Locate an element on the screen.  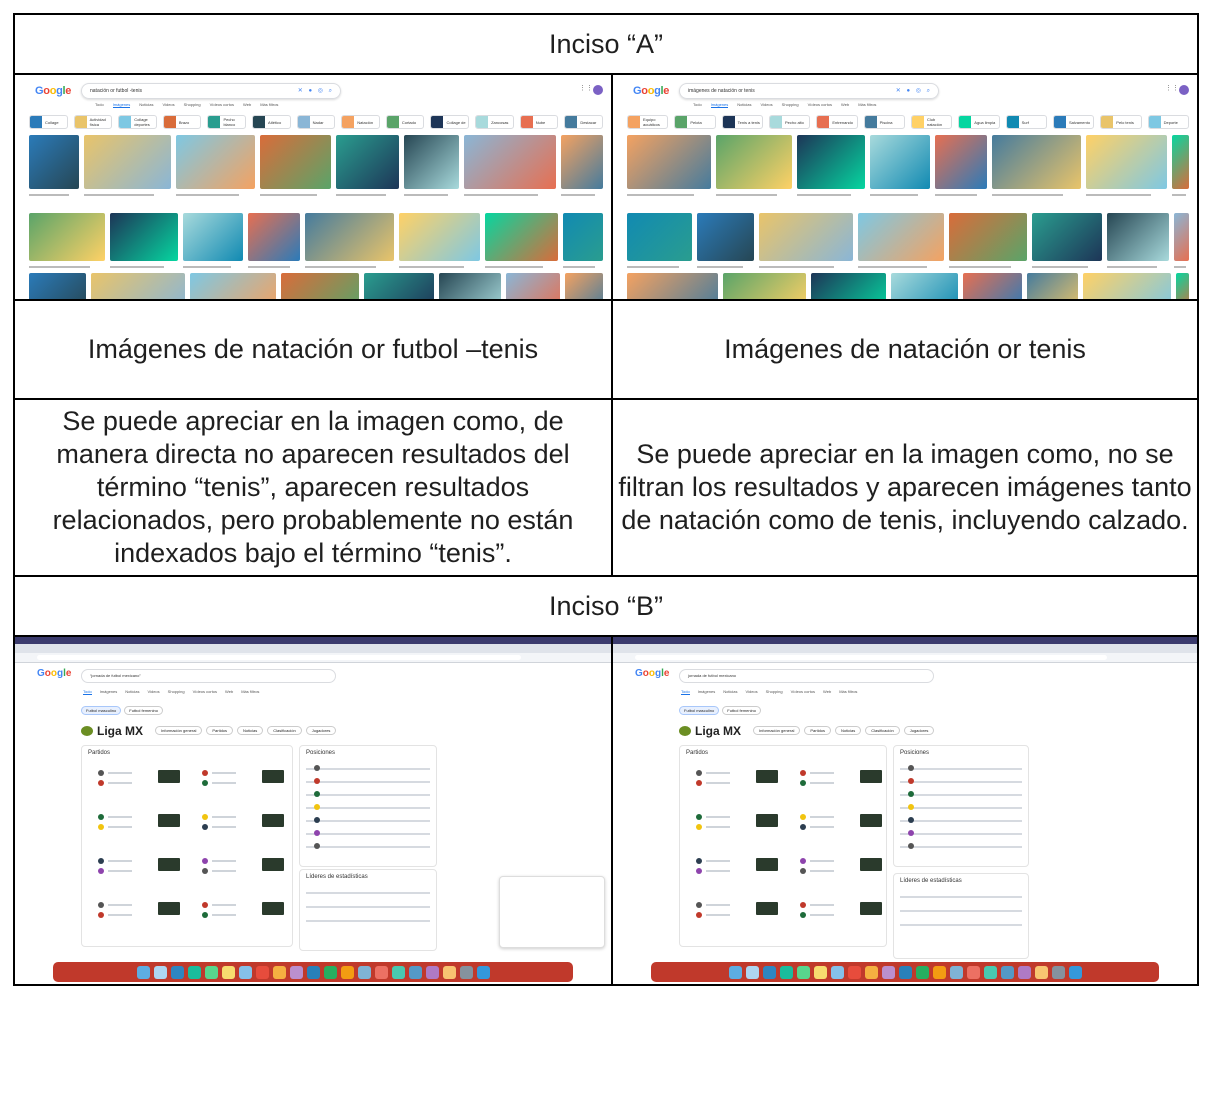
filter-chip: Club natación is located at coordinates (931, 122).